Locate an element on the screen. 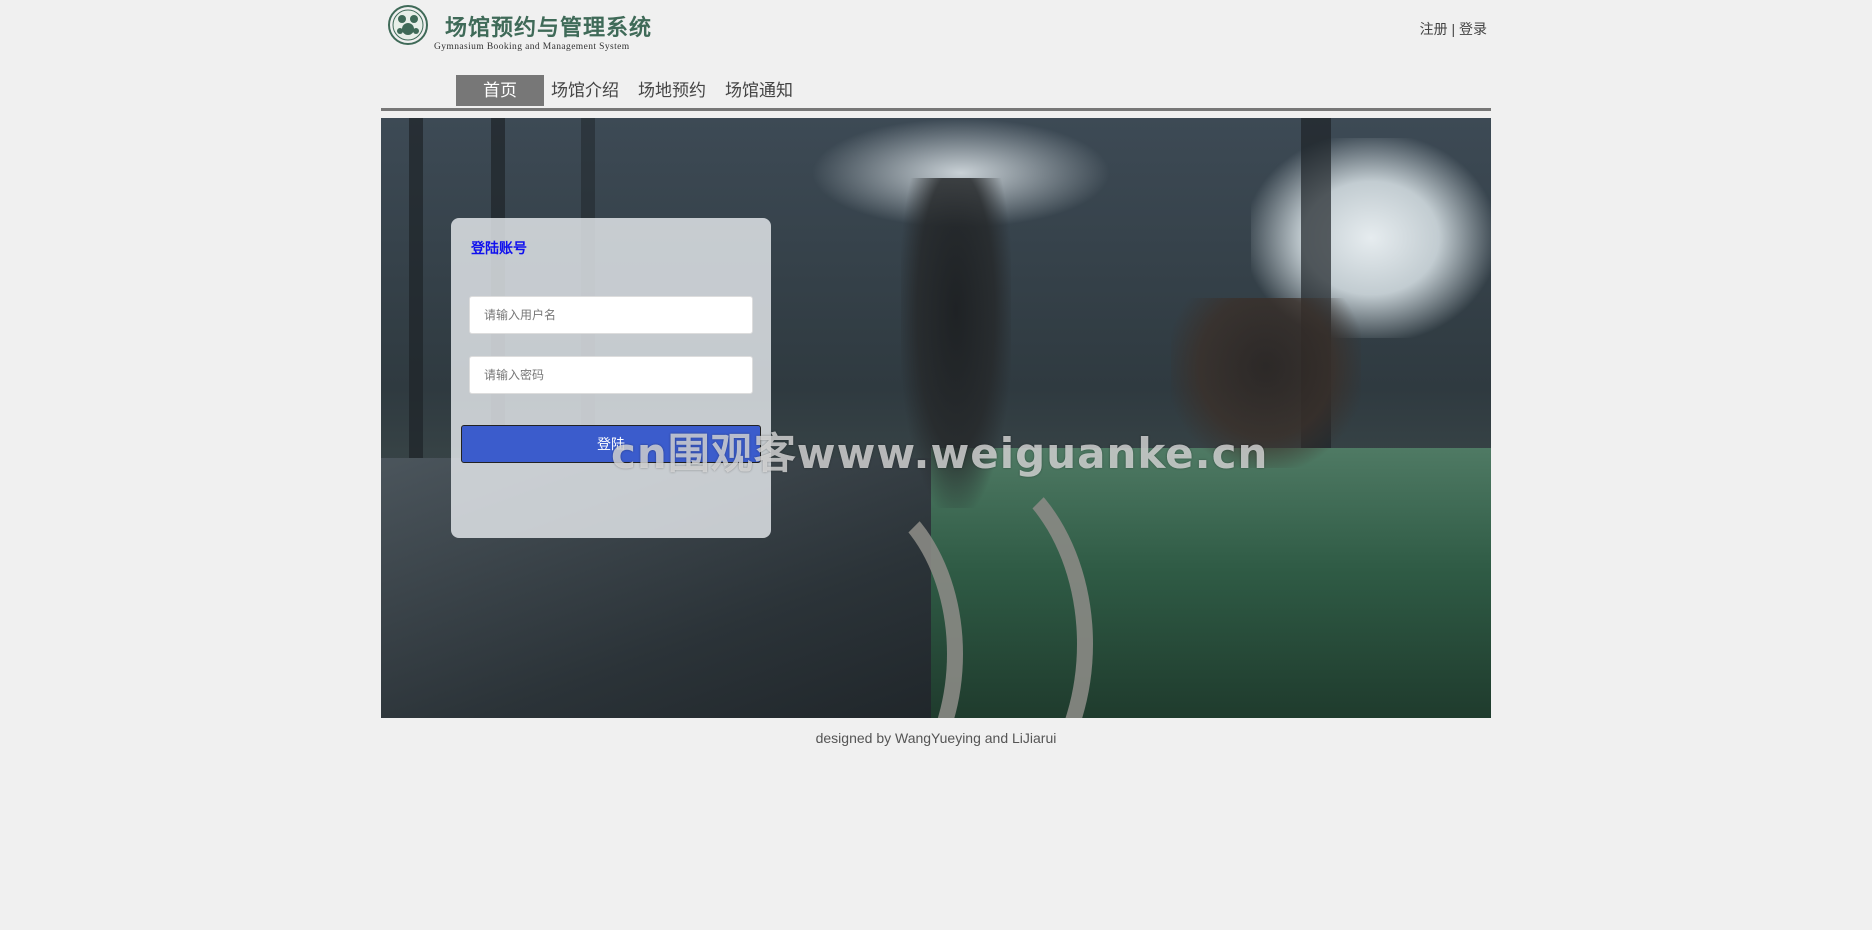 The height and width of the screenshot is (930, 1872). login-panel: 登陆账号 登陆 is located at coordinates (611, 378).